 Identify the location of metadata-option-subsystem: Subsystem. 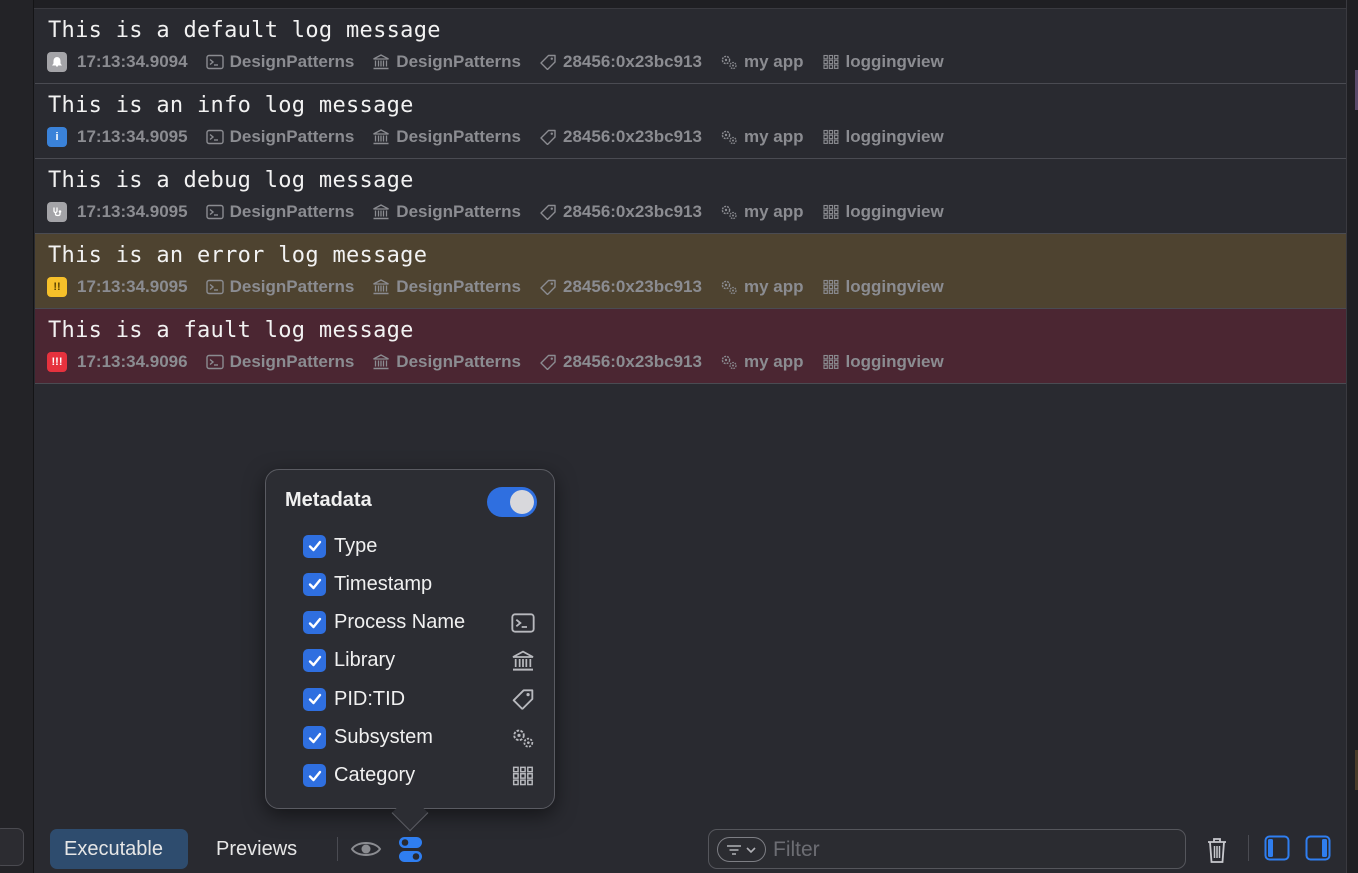
(368, 738).